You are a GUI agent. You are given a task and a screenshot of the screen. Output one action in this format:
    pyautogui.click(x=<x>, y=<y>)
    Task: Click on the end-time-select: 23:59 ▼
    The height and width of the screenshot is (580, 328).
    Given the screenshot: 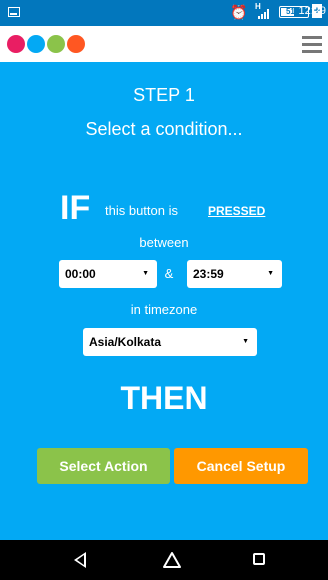 What is the action you would take?
    pyautogui.click(x=234, y=274)
    